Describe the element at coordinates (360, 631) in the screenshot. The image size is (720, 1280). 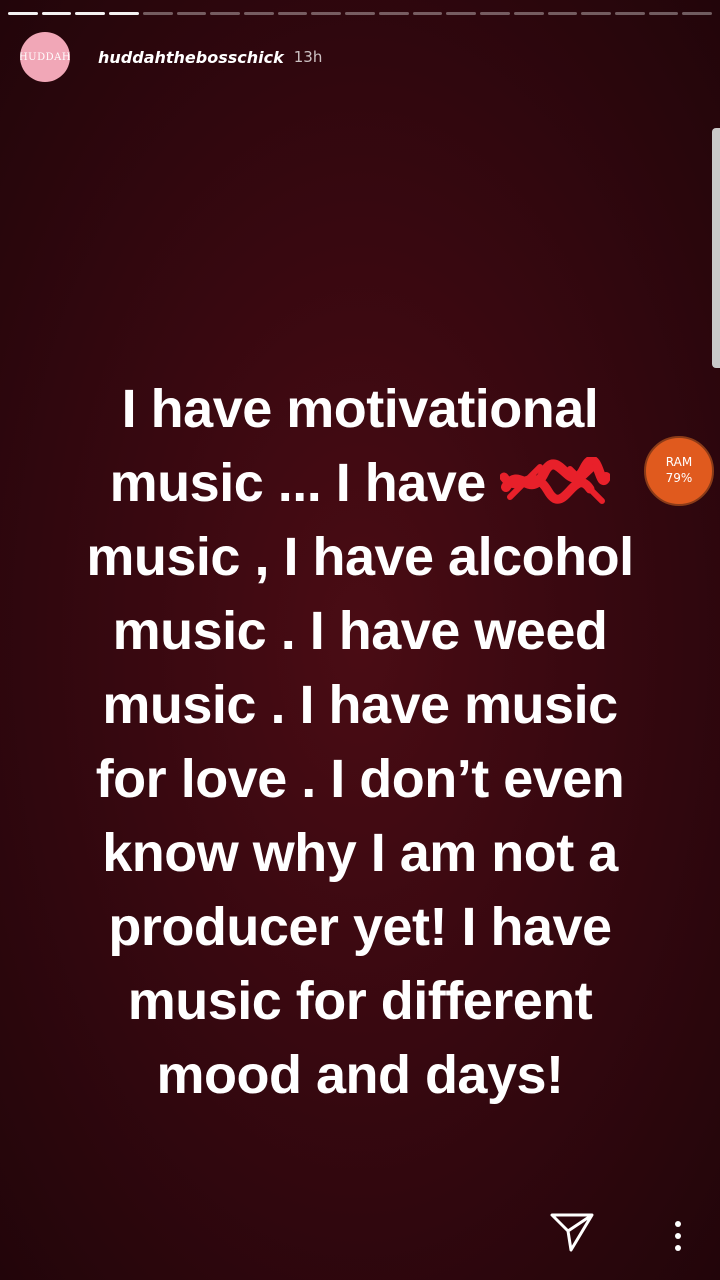
I see `story-line: music . I have weed` at that location.